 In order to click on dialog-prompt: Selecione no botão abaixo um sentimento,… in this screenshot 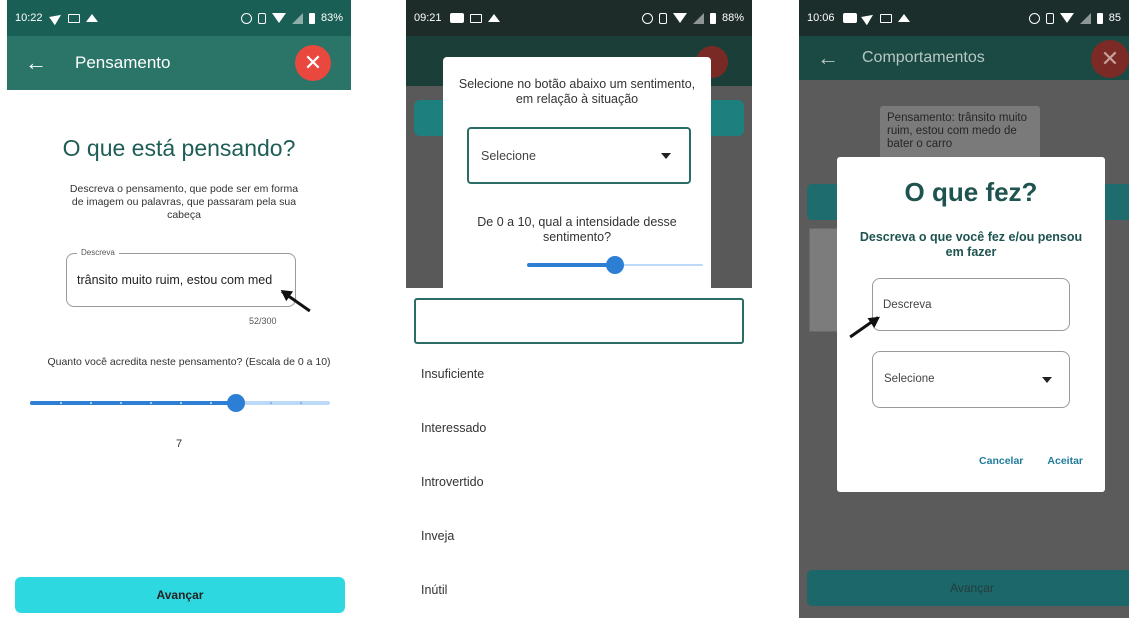, I will do `click(577, 91)`.